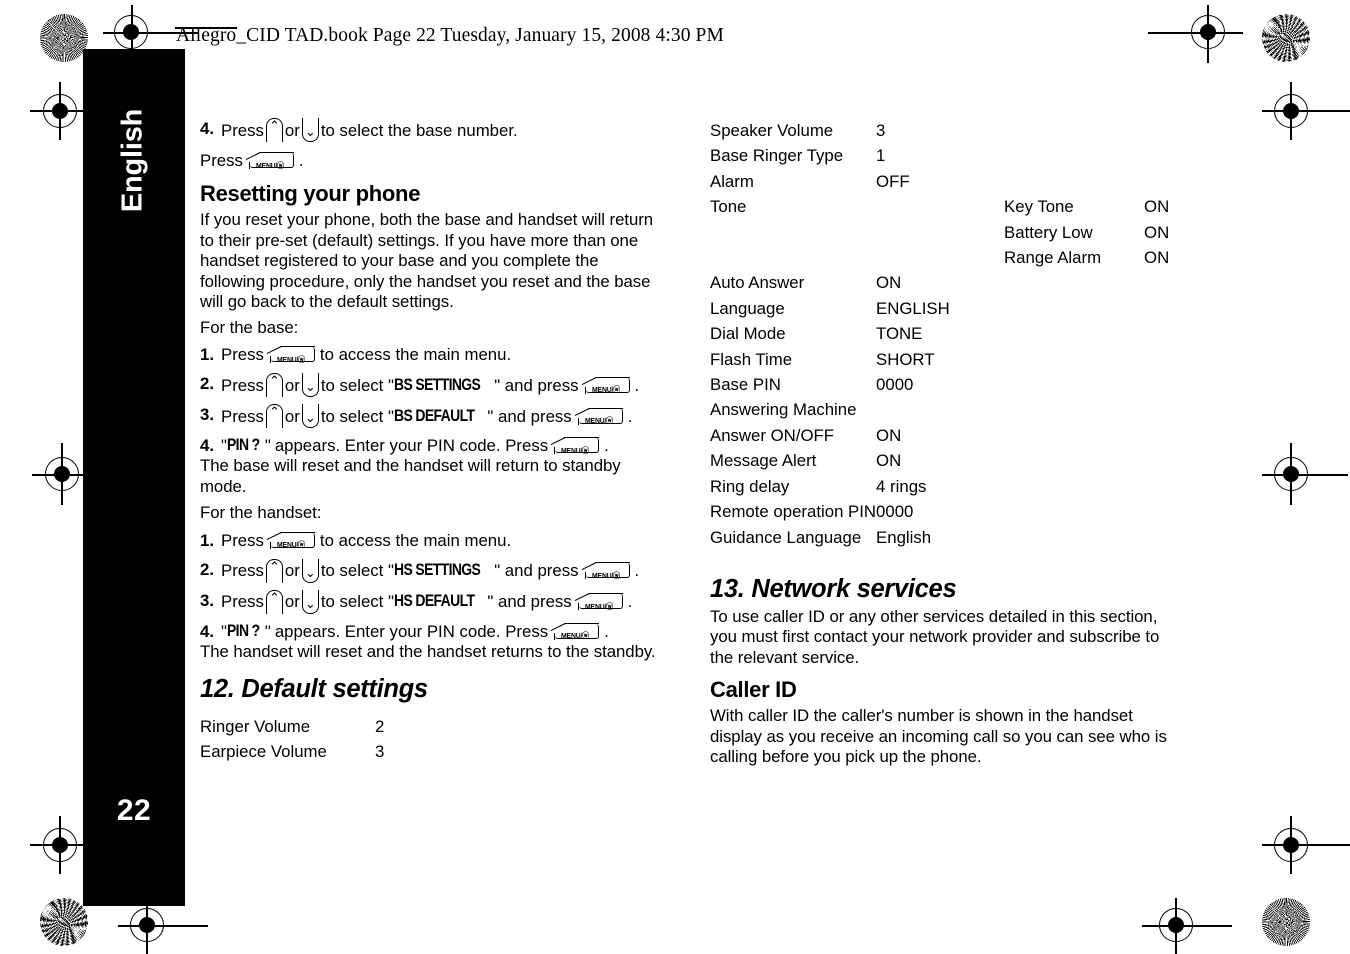 This screenshot has width=1350, height=954. Describe the element at coordinates (255, 726) in the screenshot. I see `setting-name: Ringer Volume` at that location.